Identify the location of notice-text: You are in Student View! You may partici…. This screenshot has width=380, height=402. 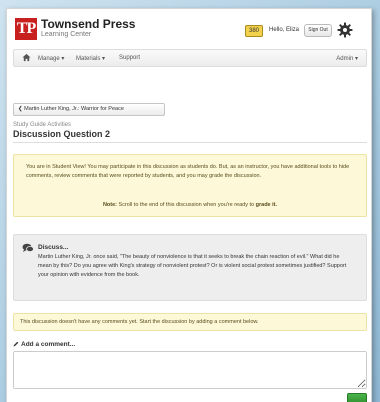
(188, 171).